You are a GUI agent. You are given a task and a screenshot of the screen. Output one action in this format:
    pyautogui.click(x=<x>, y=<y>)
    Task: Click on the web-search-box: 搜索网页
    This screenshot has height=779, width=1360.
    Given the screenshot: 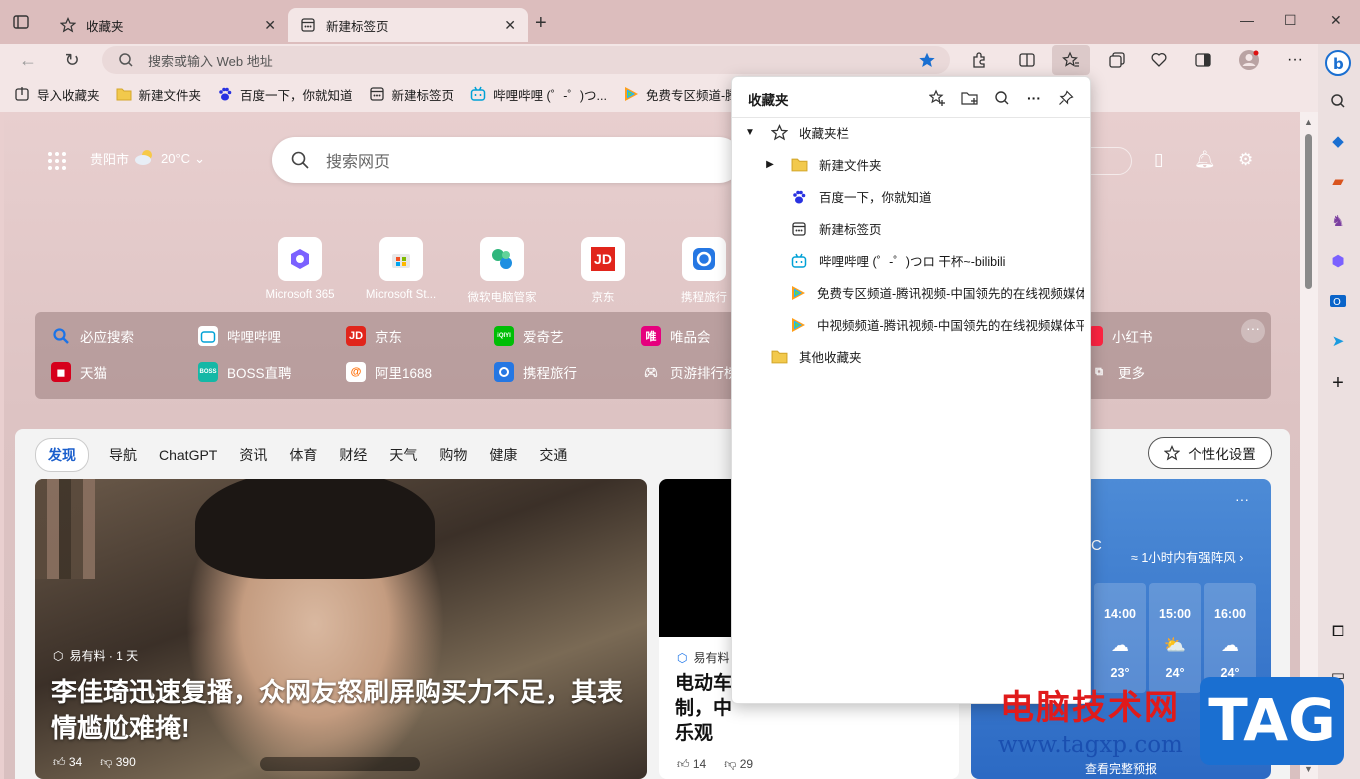 What is the action you would take?
    pyautogui.click(x=507, y=160)
    